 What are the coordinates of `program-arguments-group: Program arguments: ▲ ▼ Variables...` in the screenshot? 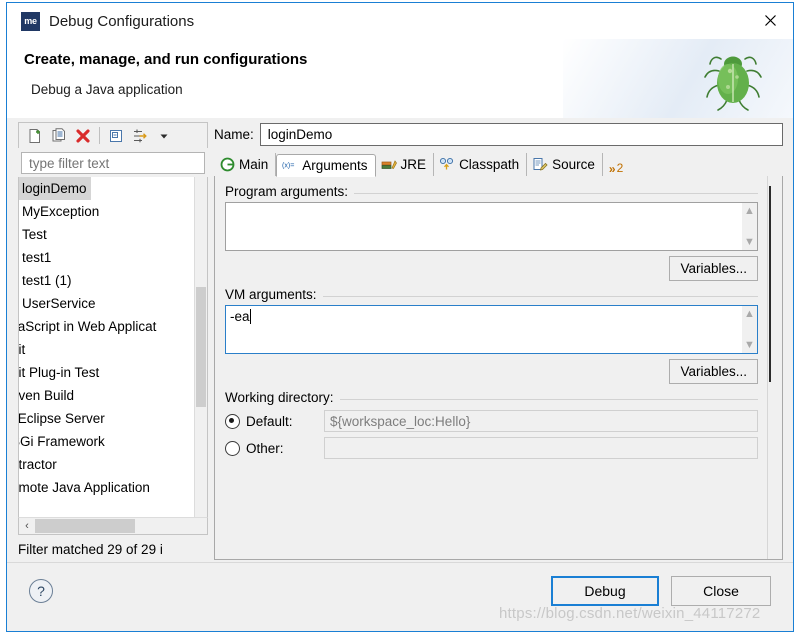 It's located at (491, 232).